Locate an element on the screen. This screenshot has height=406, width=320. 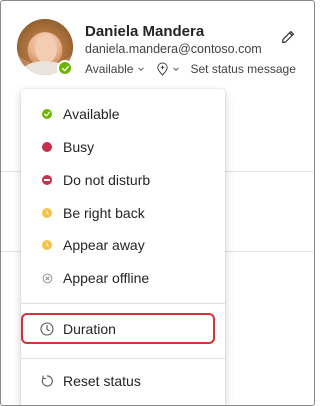
menu-item-label: Busy is located at coordinates (79, 147).